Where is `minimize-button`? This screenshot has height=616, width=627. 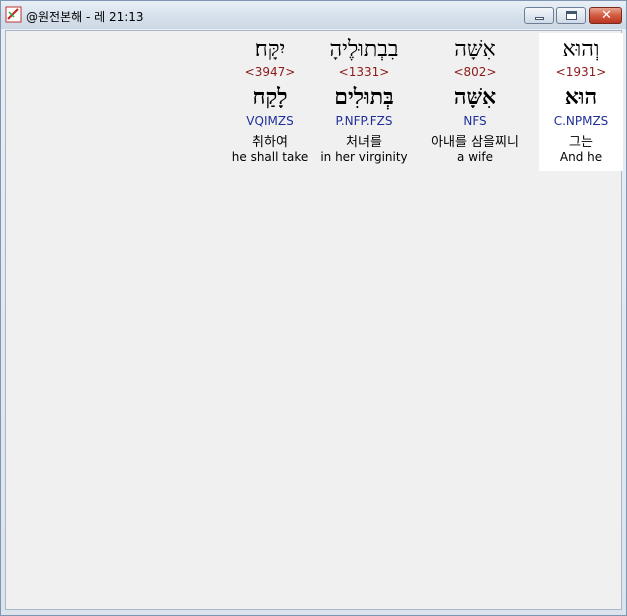 minimize-button is located at coordinates (539, 15).